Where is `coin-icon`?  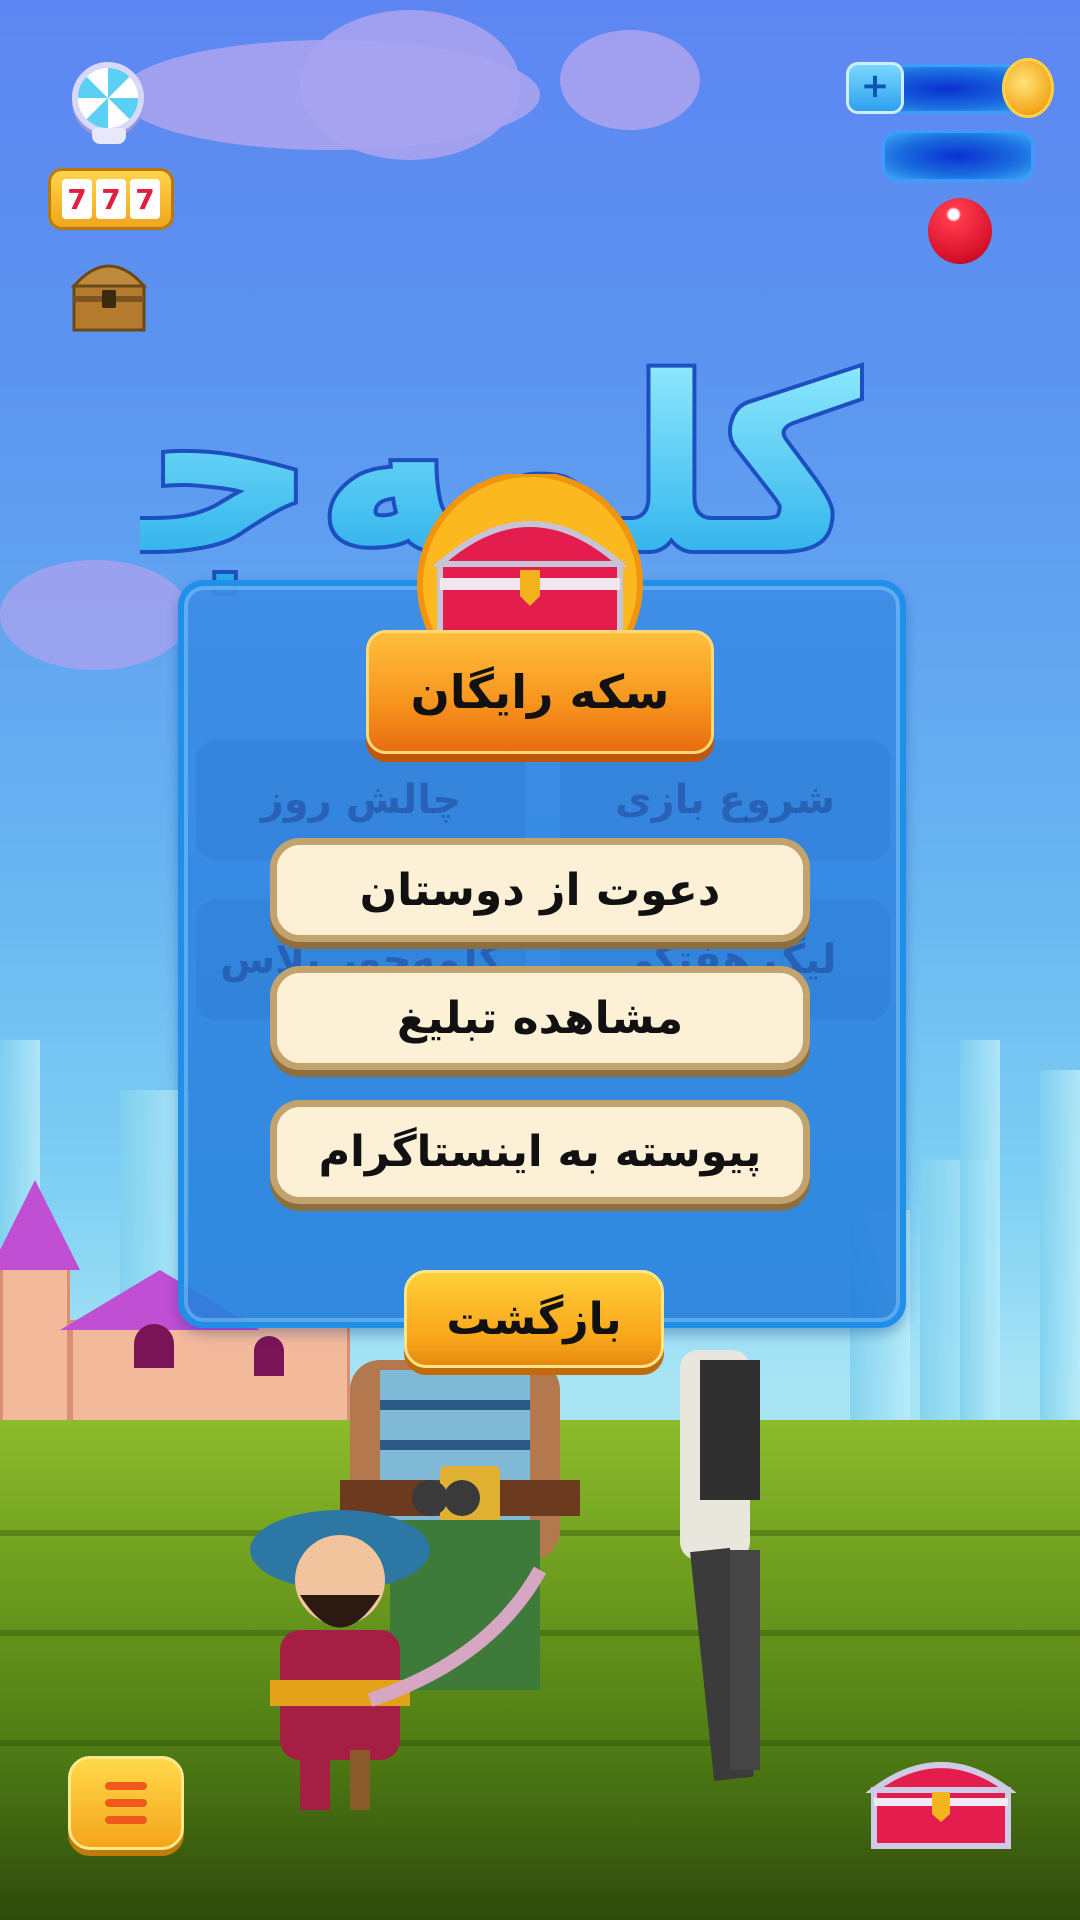
coin-icon is located at coordinates (1028, 88).